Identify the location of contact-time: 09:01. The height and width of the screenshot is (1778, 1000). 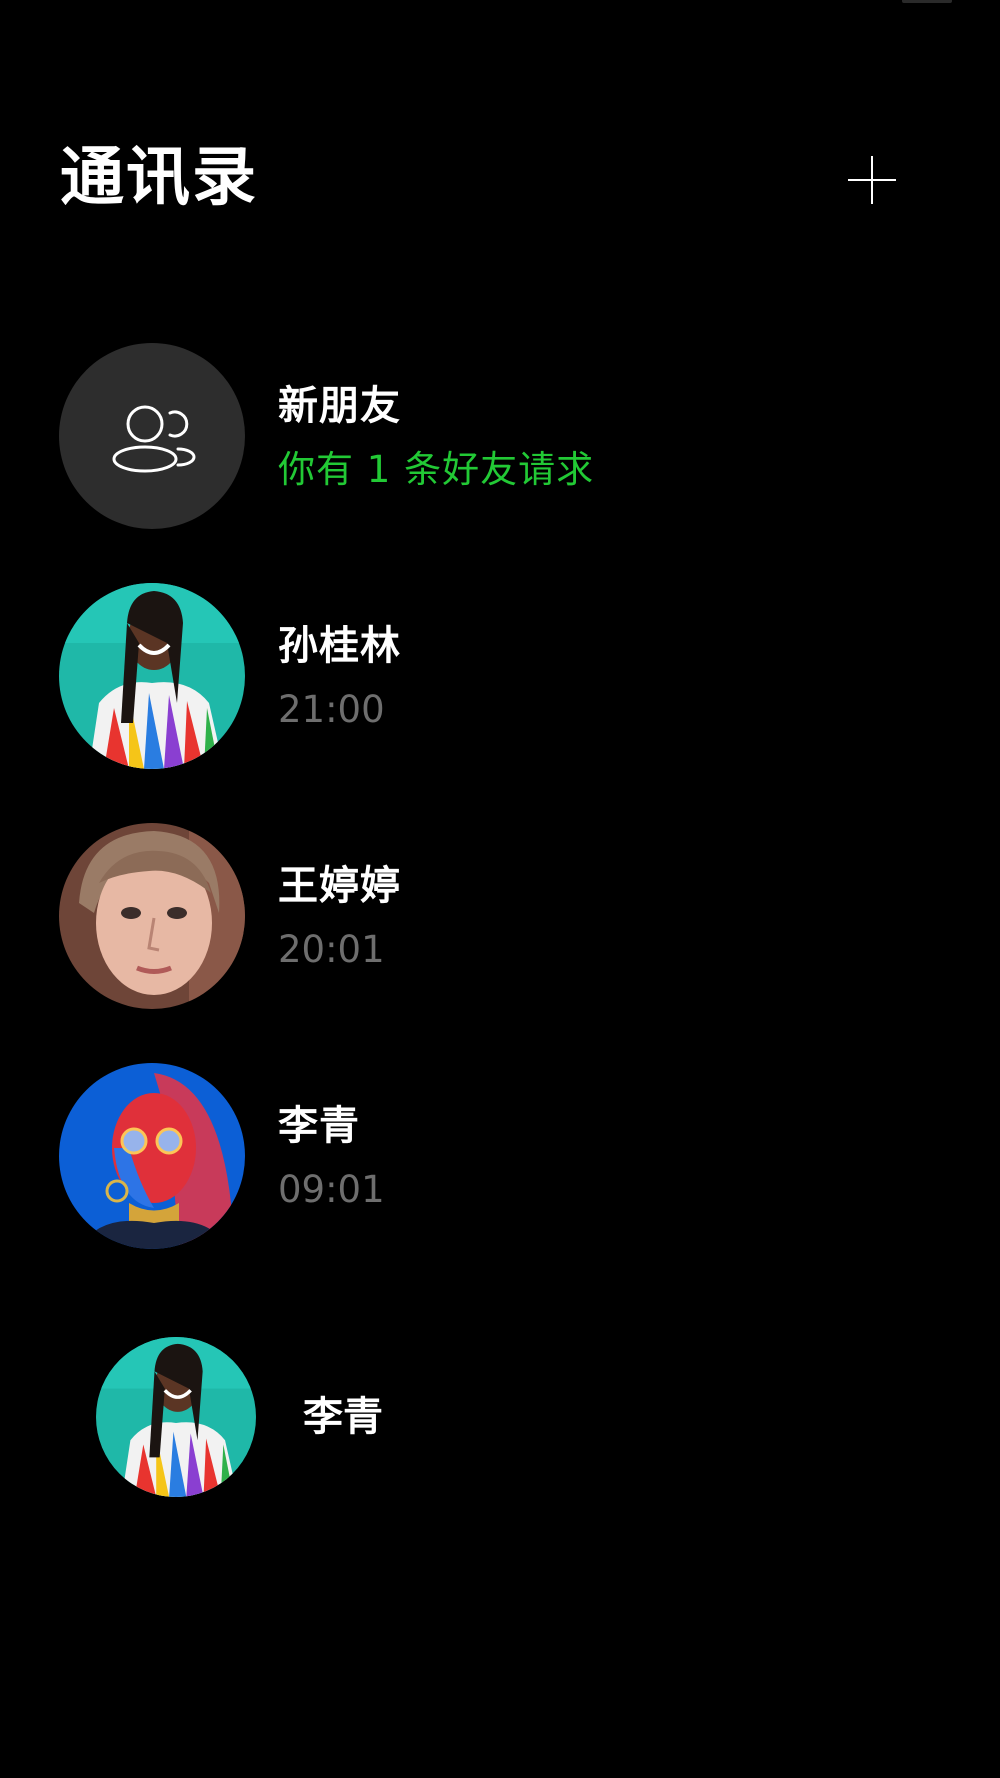
(331, 1189).